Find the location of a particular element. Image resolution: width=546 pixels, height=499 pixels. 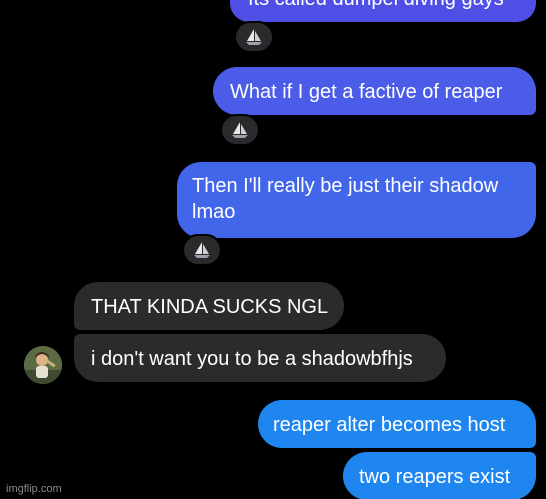

watermark: imgflip.com is located at coordinates (34, 489).